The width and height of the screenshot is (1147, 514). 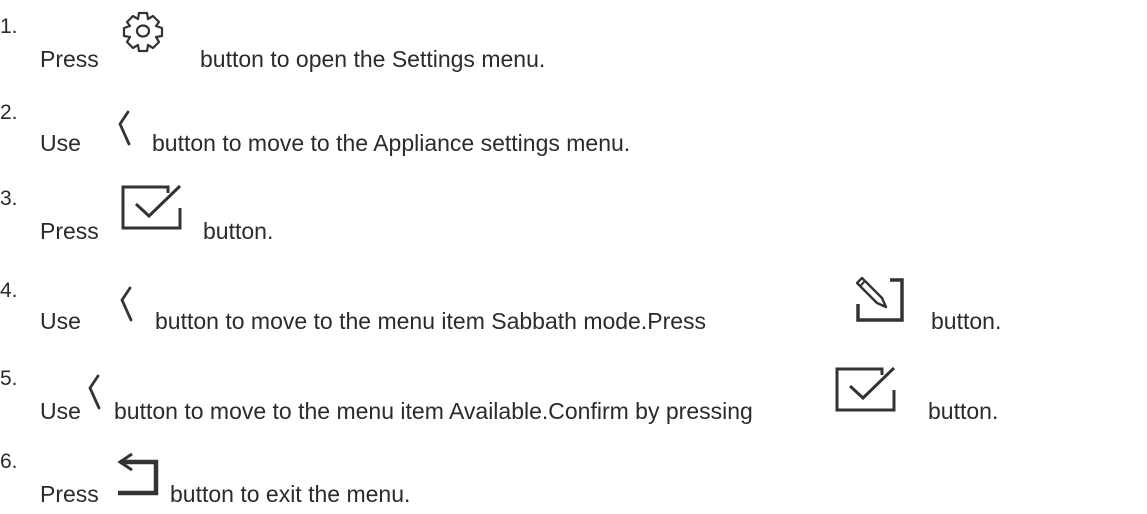 What do you see at coordinates (9, 461) in the screenshot?
I see `step-number: 6.` at bounding box center [9, 461].